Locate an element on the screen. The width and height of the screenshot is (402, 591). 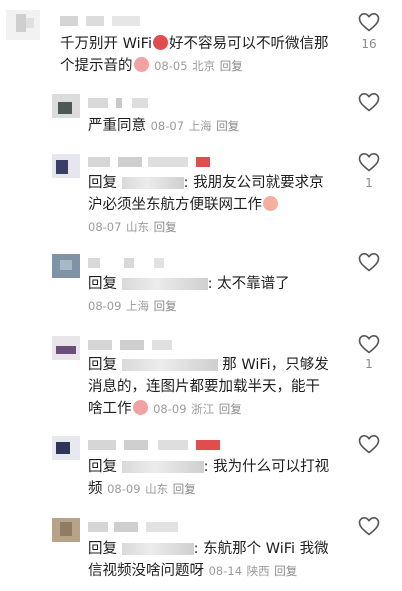
comment-date: 08-14 is located at coordinates (225, 571).